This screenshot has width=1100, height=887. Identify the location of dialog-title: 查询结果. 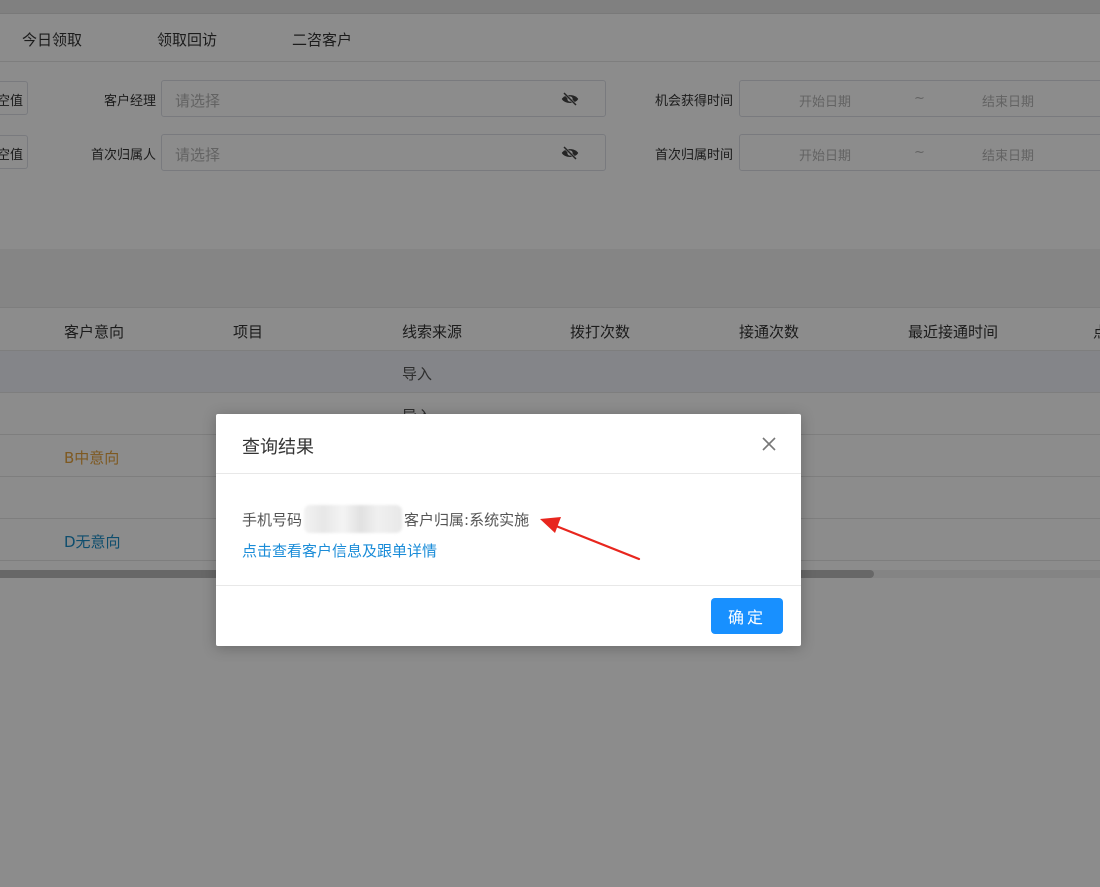
(278, 447).